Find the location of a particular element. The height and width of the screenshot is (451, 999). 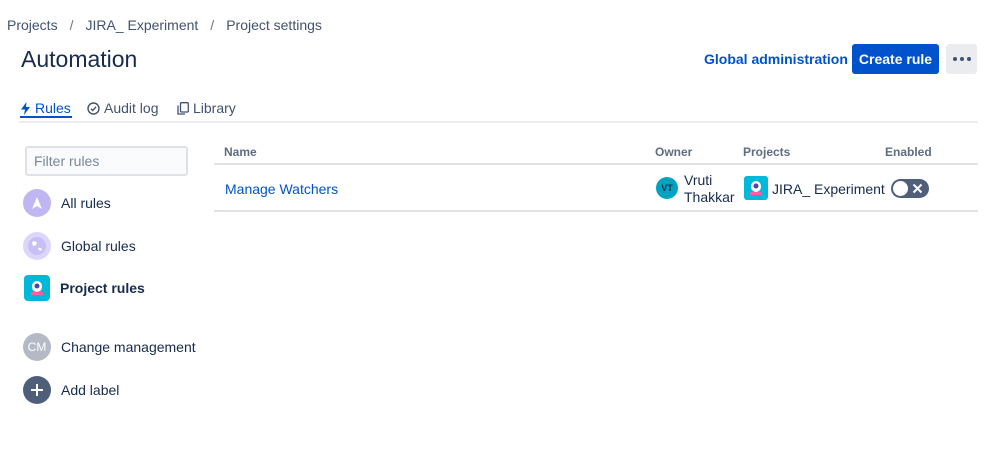

sidebar-item-change-management: CM Change management is located at coordinates (109, 347).